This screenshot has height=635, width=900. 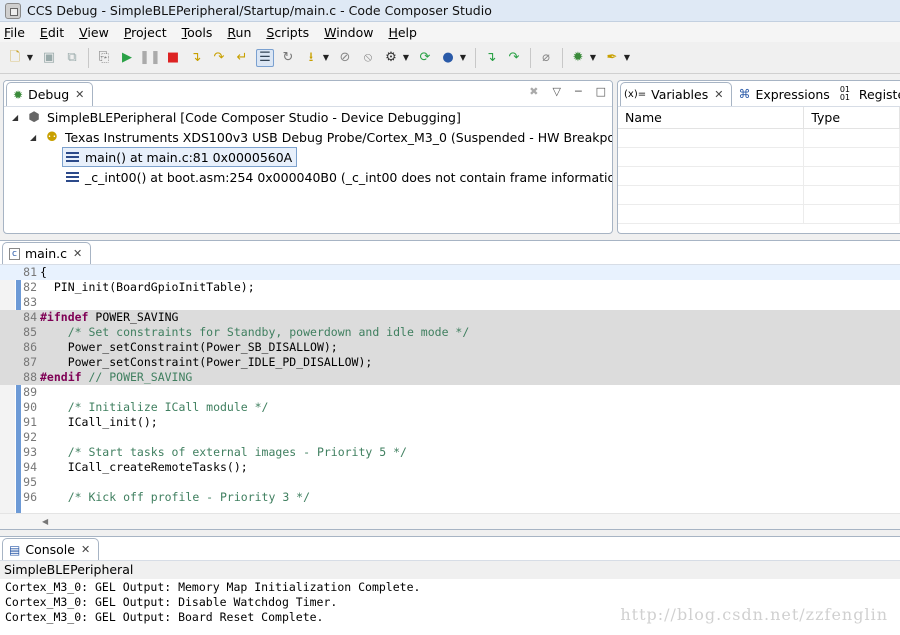 I want to click on menu-tools: Tools, so click(x=197, y=32).